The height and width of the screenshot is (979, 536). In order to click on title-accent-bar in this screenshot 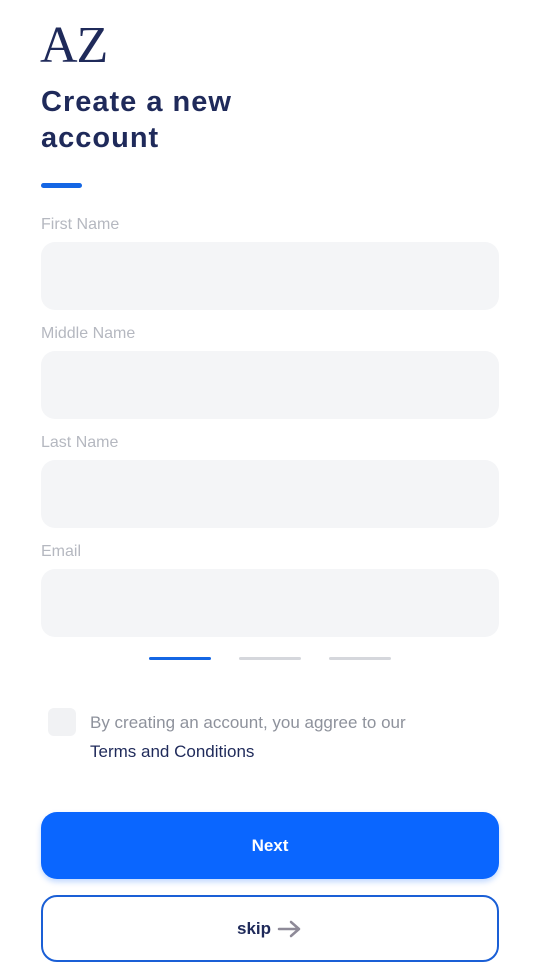, I will do `click(61, 185)`.